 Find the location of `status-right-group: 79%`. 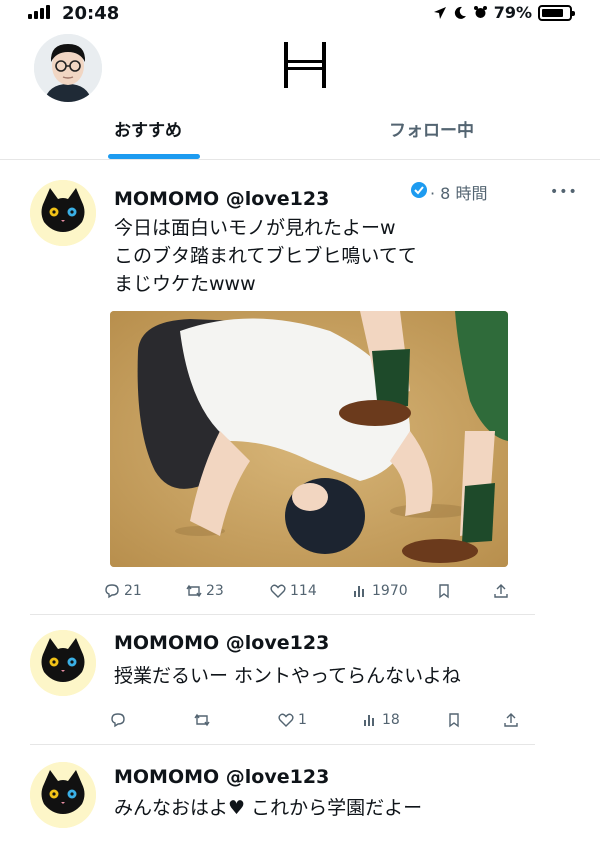

status-right-group: 79% is located at coordinates (504, 12).